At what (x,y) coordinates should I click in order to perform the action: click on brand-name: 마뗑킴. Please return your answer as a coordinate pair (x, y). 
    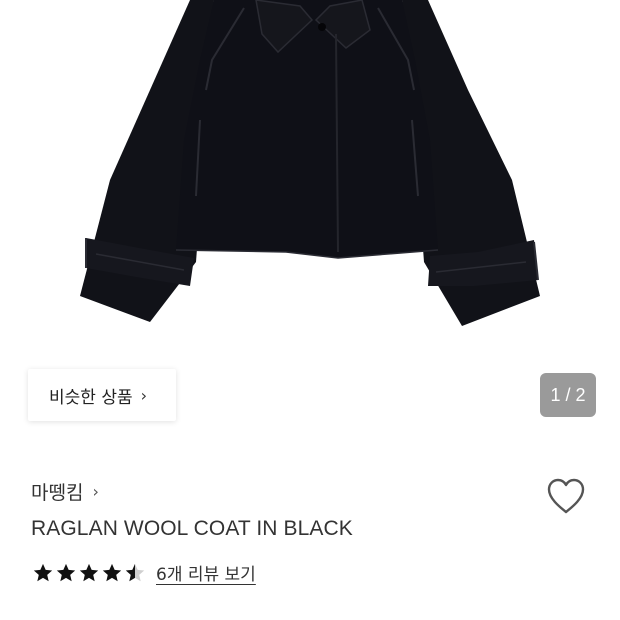
    Looking at the image, I should click on (57, 493).